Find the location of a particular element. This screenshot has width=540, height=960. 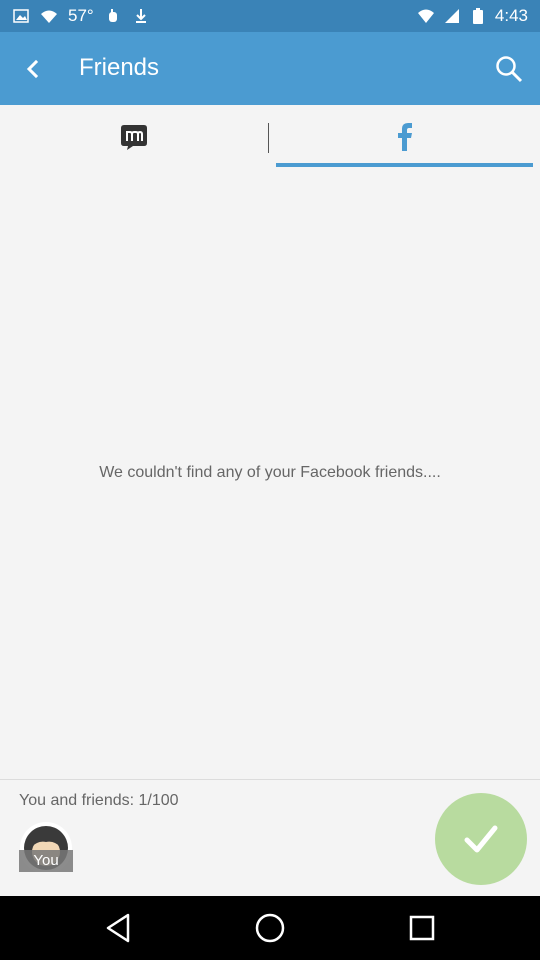

tab-facebook is located at coordinates (404, 137).